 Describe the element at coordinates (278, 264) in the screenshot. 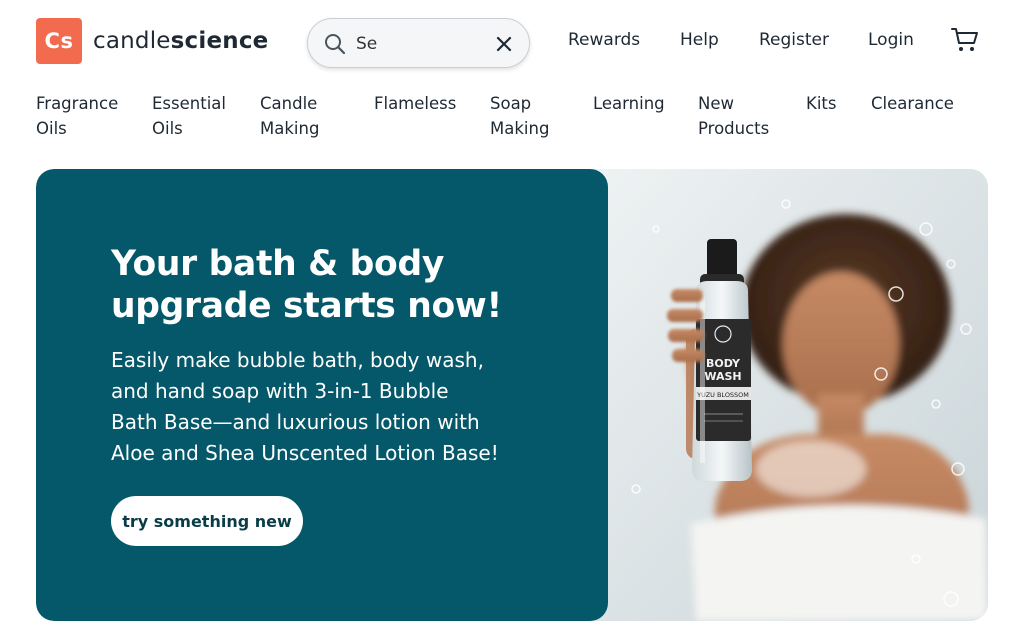

I see `hero-title-line: Your bath & body` at that location.